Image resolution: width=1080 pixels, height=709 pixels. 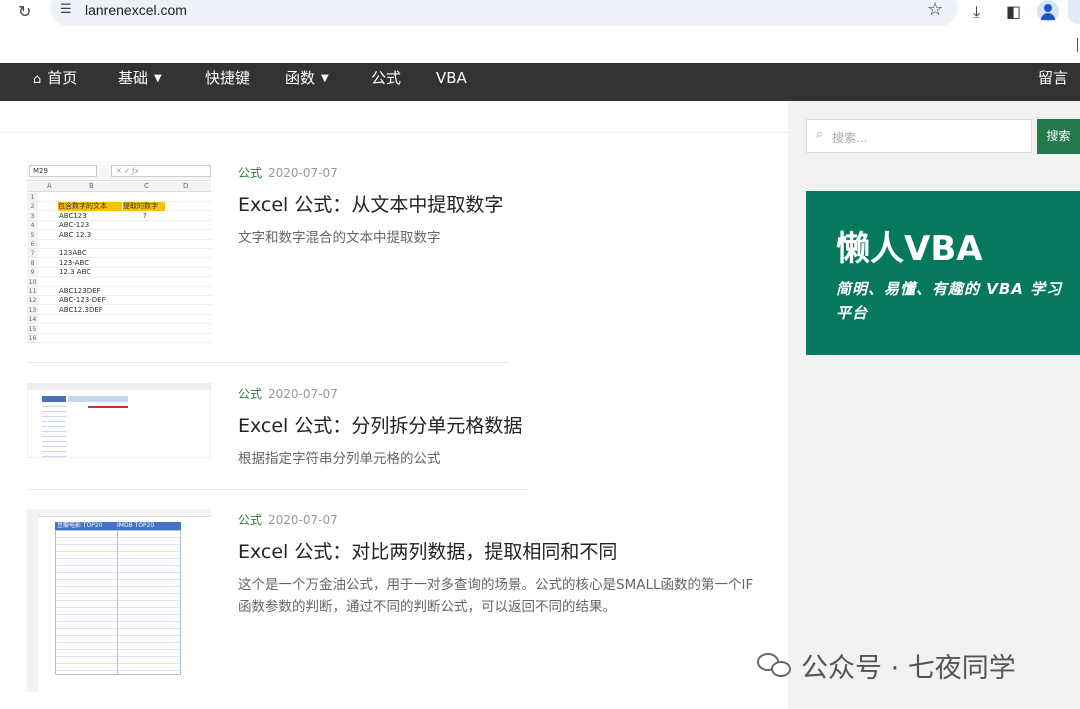 What do you see at coordinates (40, 171) in the screenshot?
I see `namebox: M29` at bounding box center [40, 171].